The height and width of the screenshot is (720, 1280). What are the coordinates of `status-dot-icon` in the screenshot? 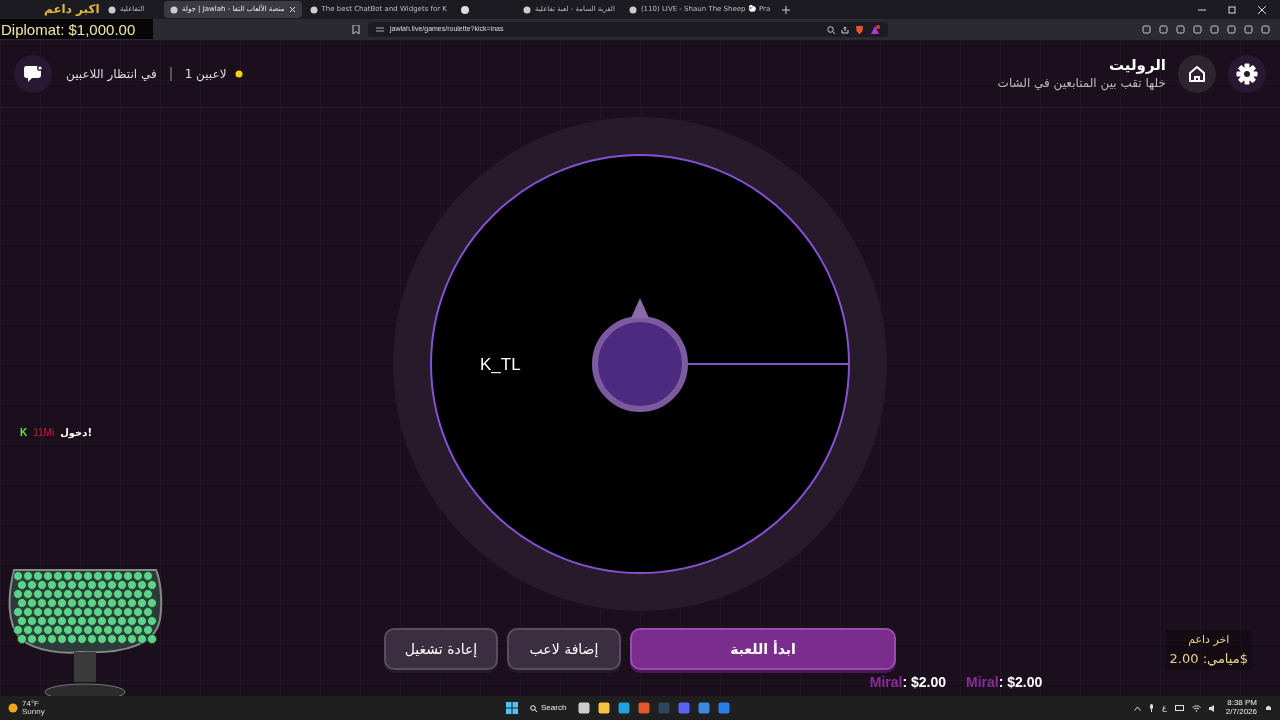 It's located at (238, 73).